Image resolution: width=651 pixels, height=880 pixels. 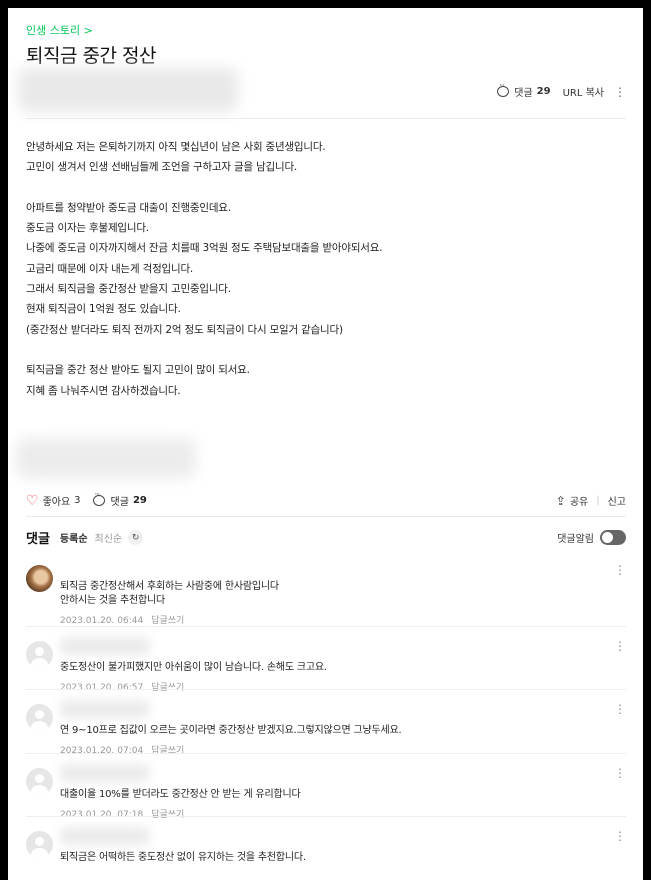 What do you see at coordinates (326, 537) in the screenshot?
I see `comments-header: 댓글 등록순 최신순 ↻ 댓글알림` at bounding box center [326, 537].